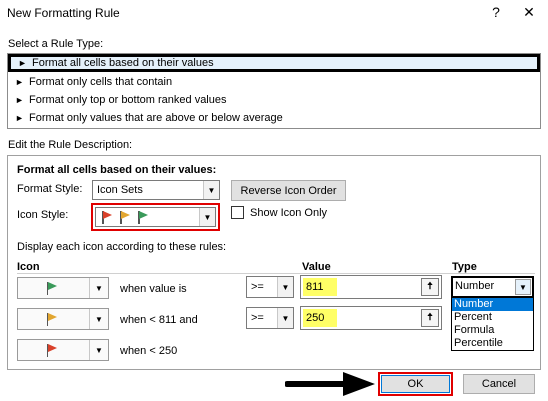 The height and width of the screenshot is (401, 548). What do you see at coordinates (63, 13) in the screenshot?
I see `dialog-title: New Formatting Rule` at bounding box center [63, 13].